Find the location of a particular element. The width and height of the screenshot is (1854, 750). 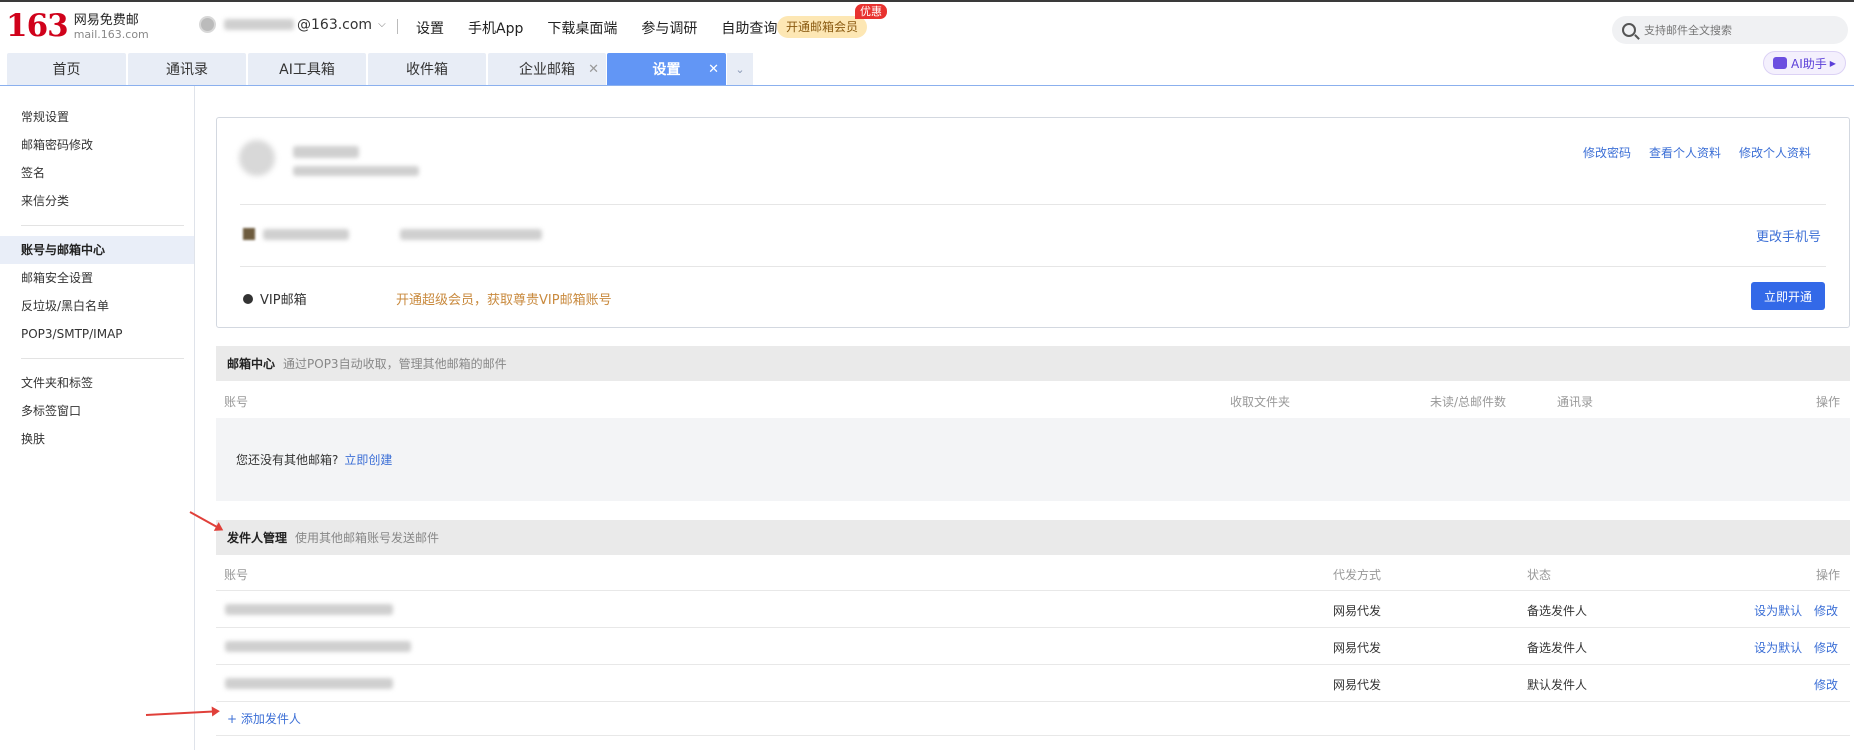

profile-links: 修改密码 查看个人资料 修改个人资料 is located at coordinates (1688, 152).